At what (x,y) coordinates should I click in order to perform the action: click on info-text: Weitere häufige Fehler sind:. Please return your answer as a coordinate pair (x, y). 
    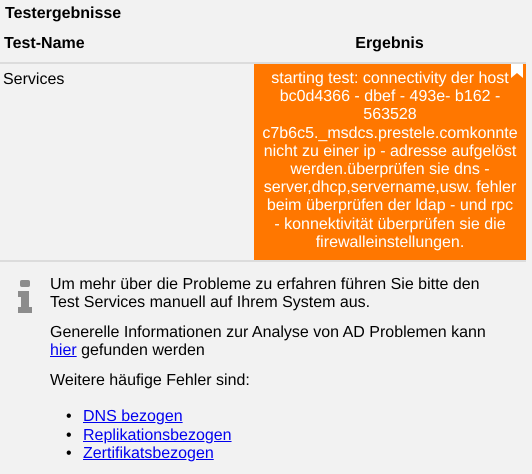
    Looking at the image, I should click on (150, 381).